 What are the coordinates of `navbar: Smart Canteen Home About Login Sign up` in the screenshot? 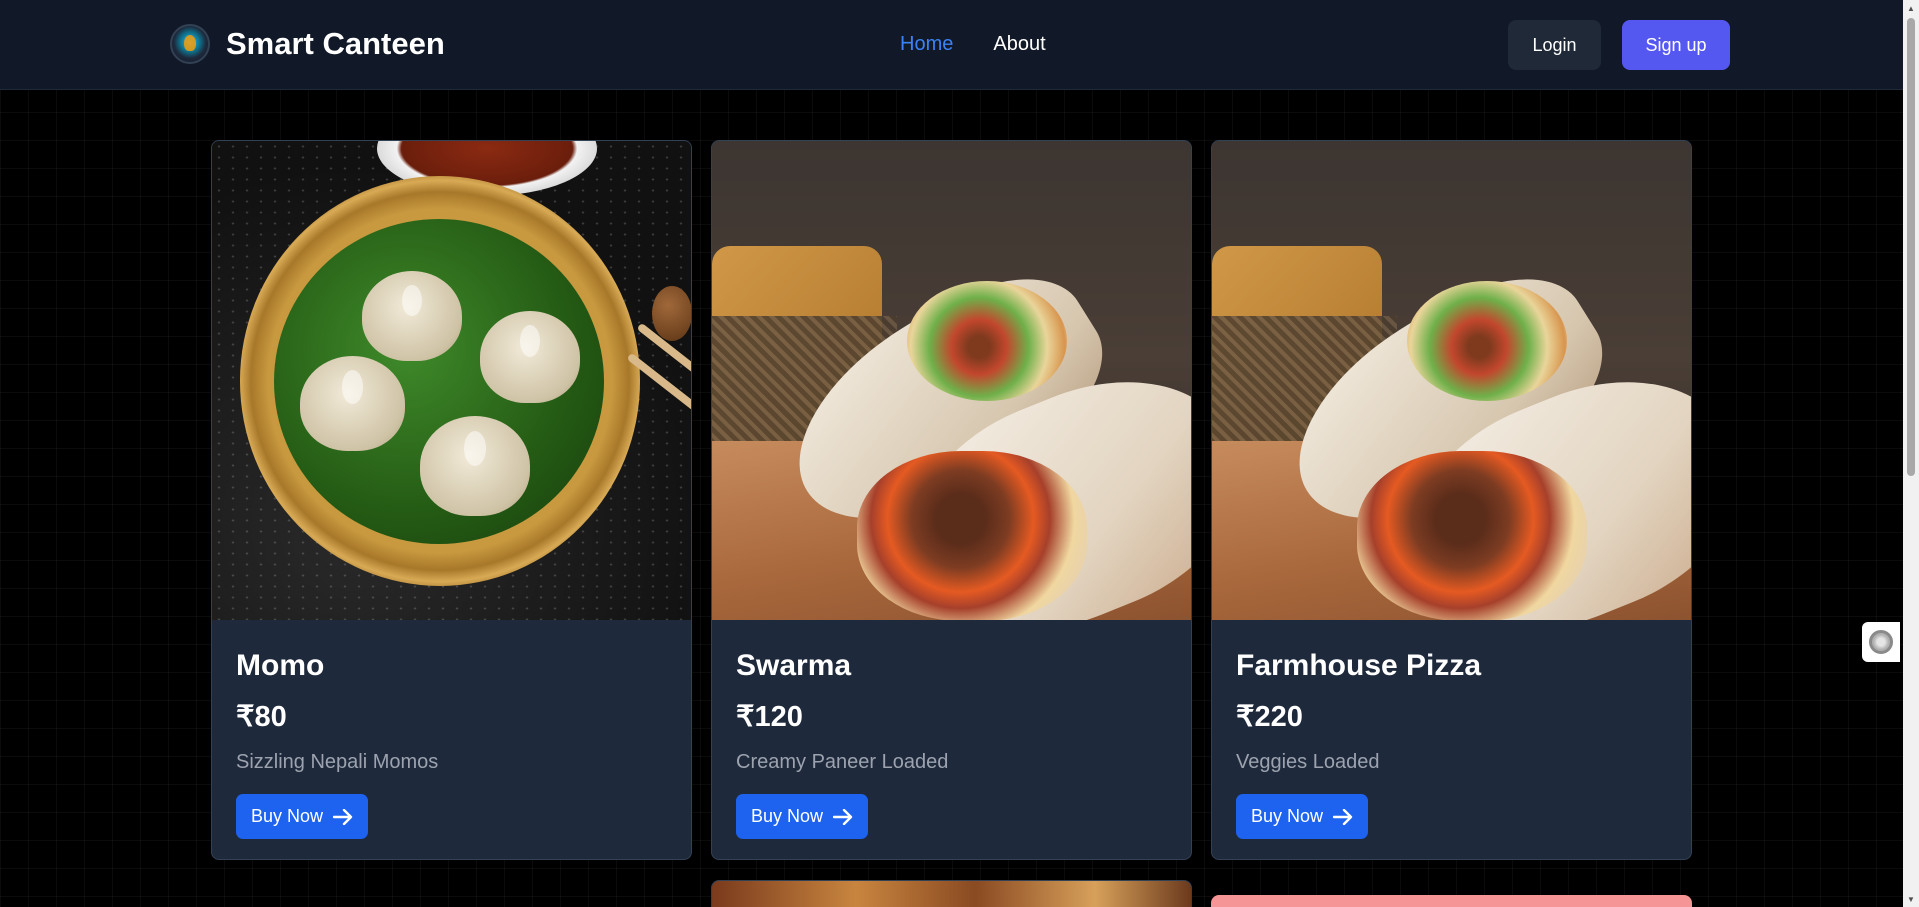 It's located at (951, 45).